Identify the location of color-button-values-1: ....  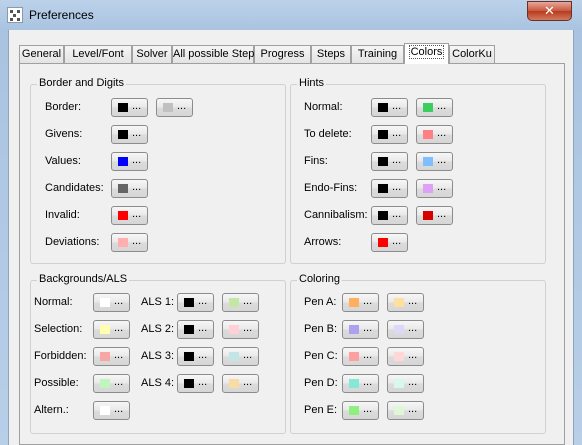
(129, 161).